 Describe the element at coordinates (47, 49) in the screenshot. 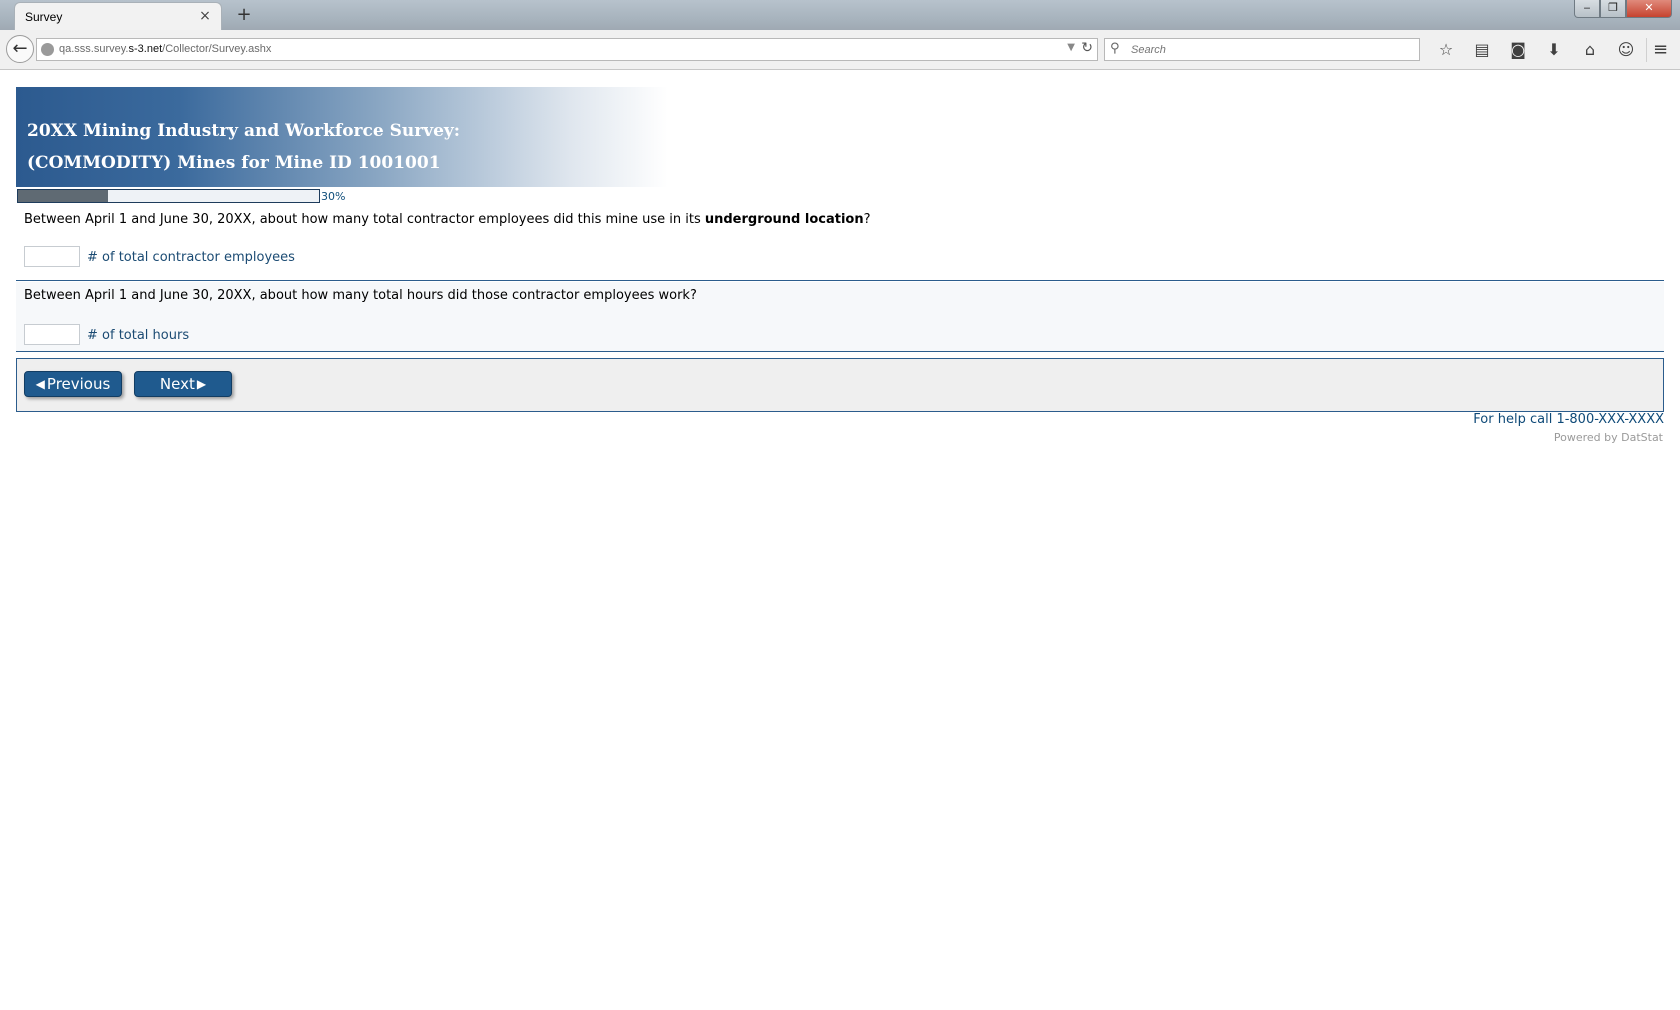

I see `globe-icon` at that location.